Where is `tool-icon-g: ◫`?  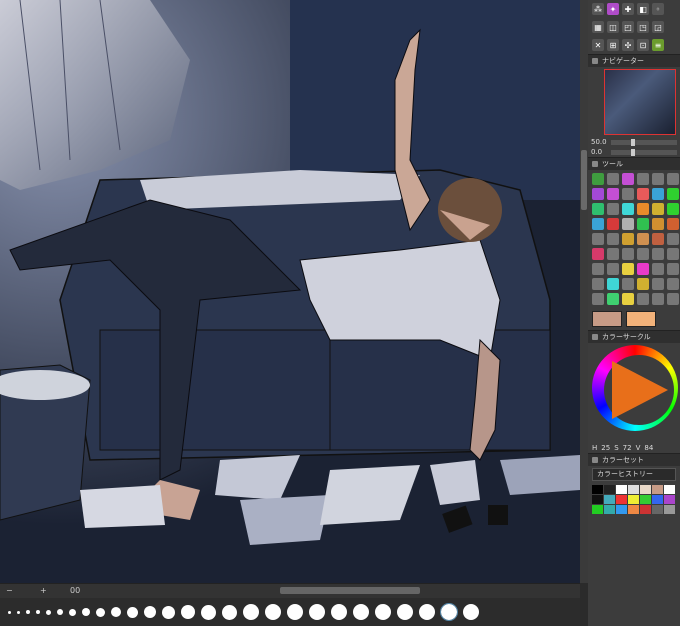
tool-icon-g: ◫ is located at coordinates (613, 27).